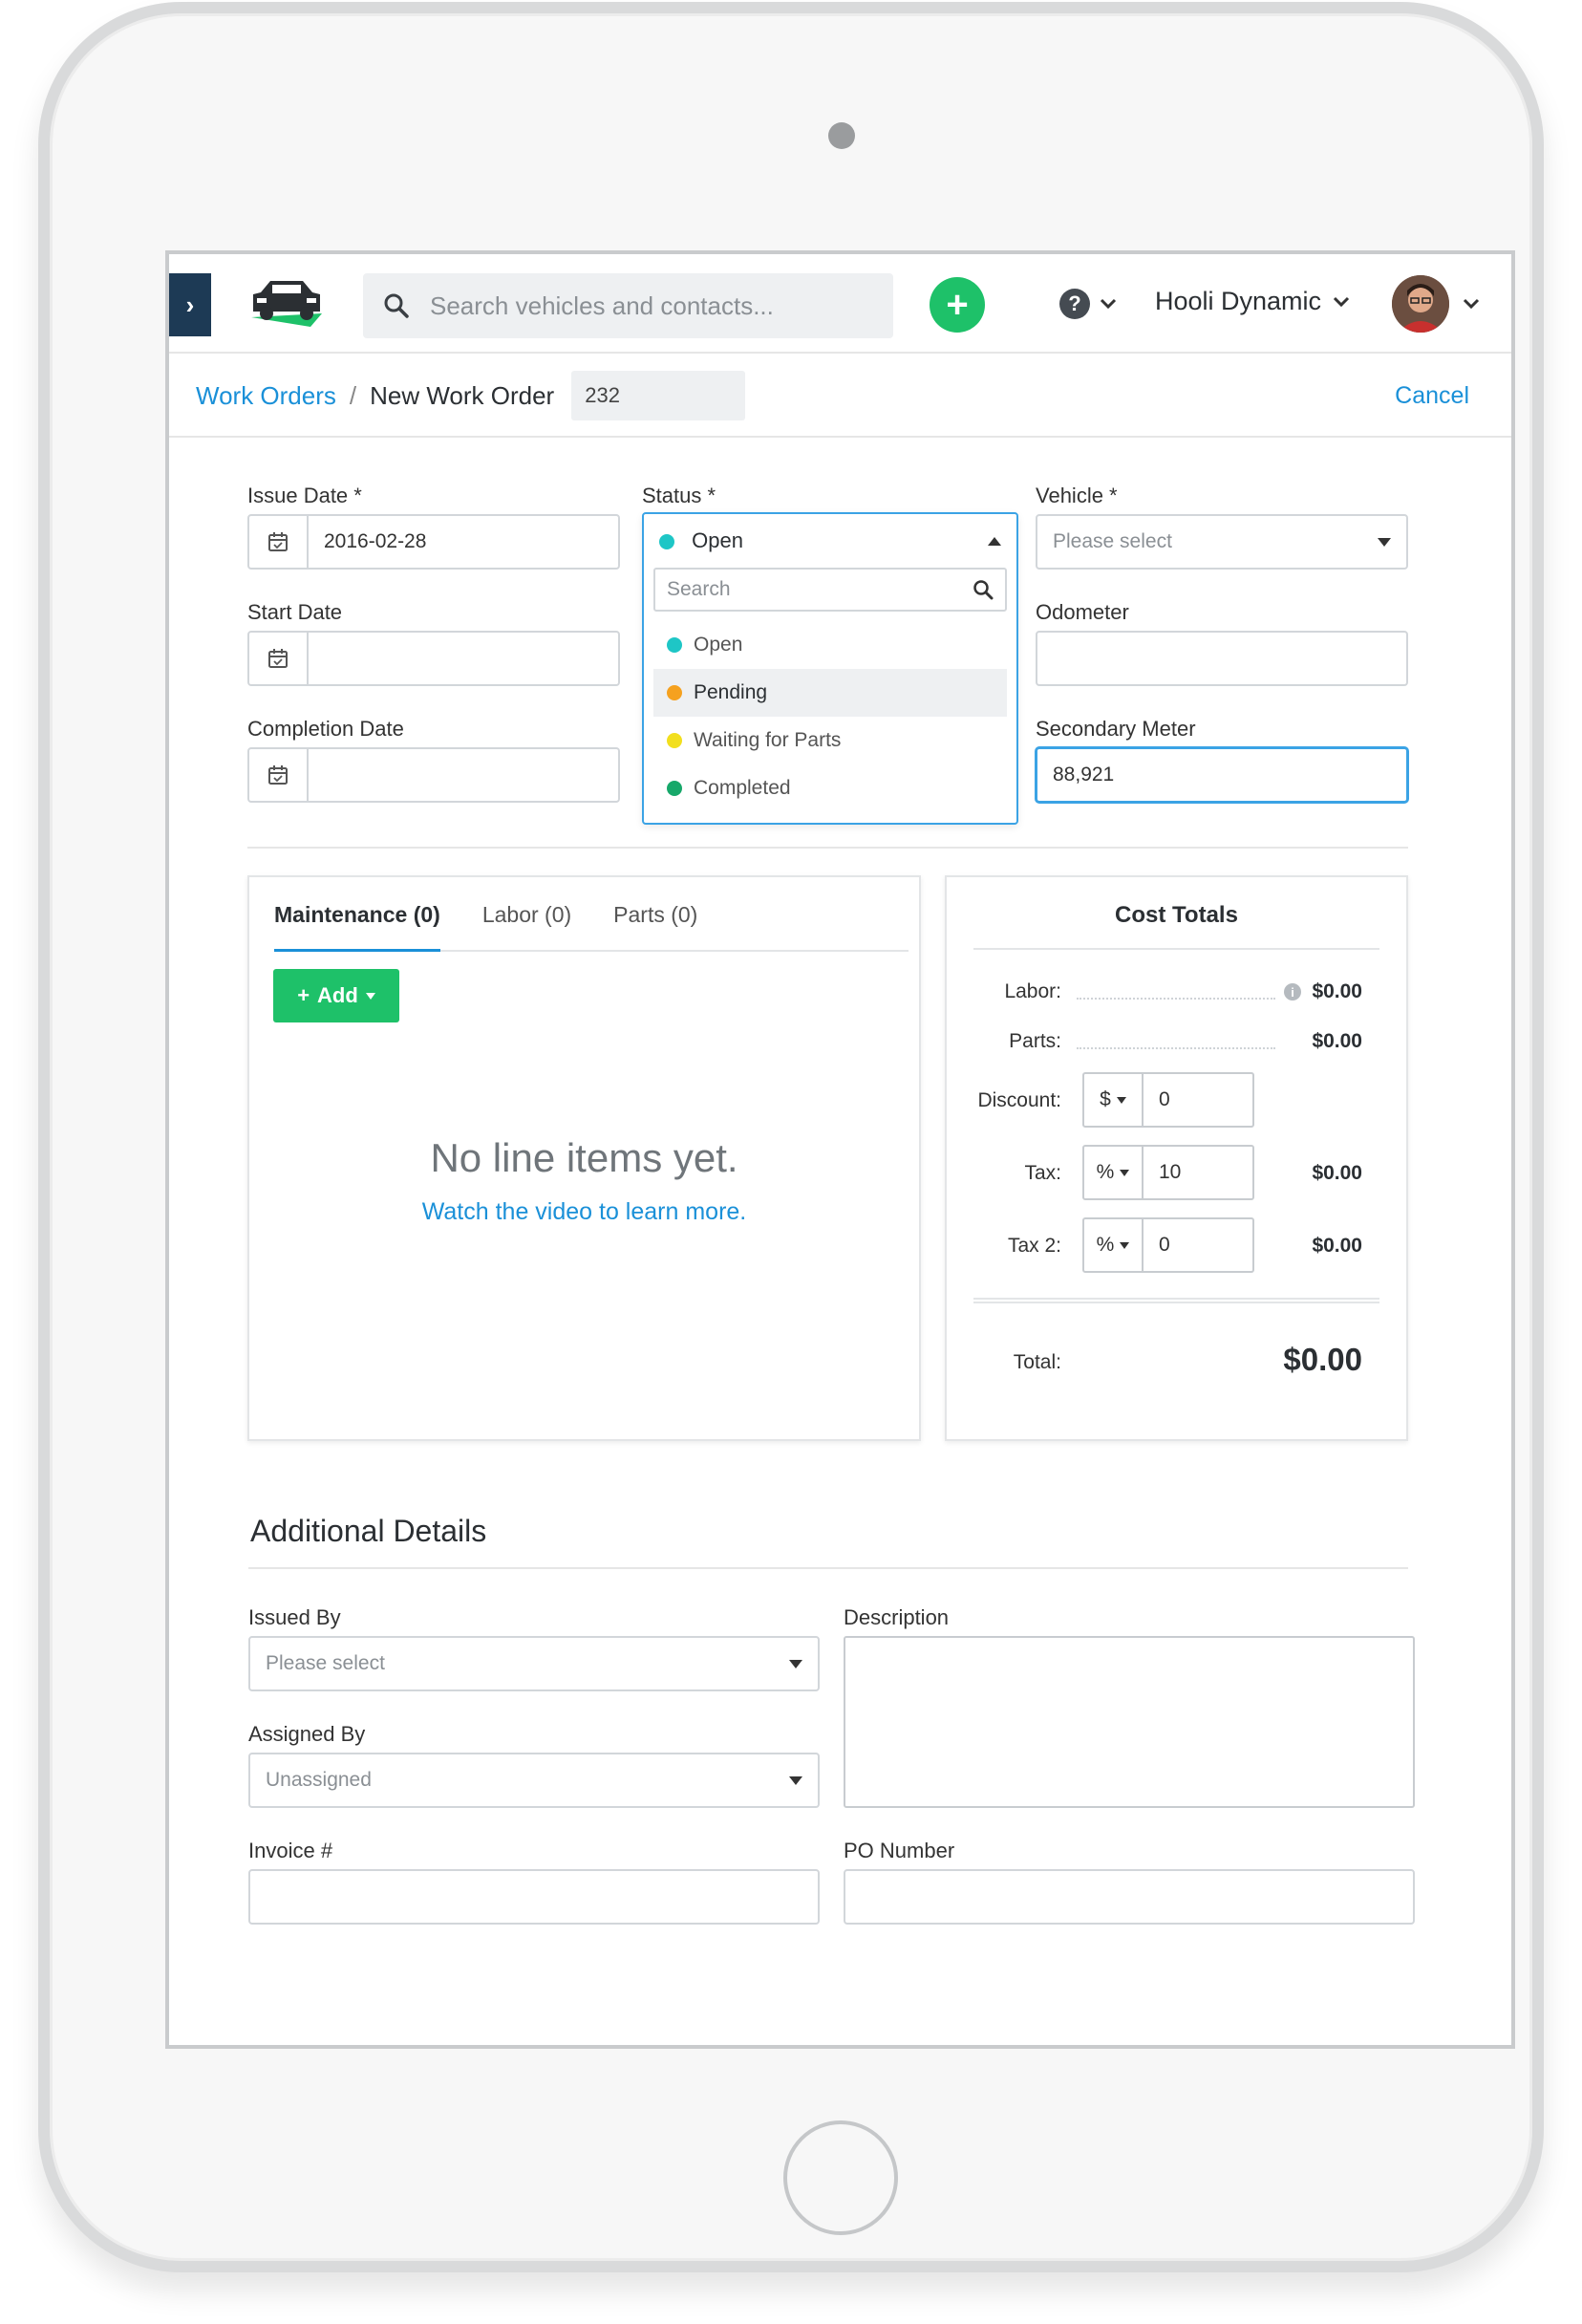 The height and width of the screenshot is (2324, 1582). I want to click on watch-video-link: Watch the video to learn more., so click(584, 1212).